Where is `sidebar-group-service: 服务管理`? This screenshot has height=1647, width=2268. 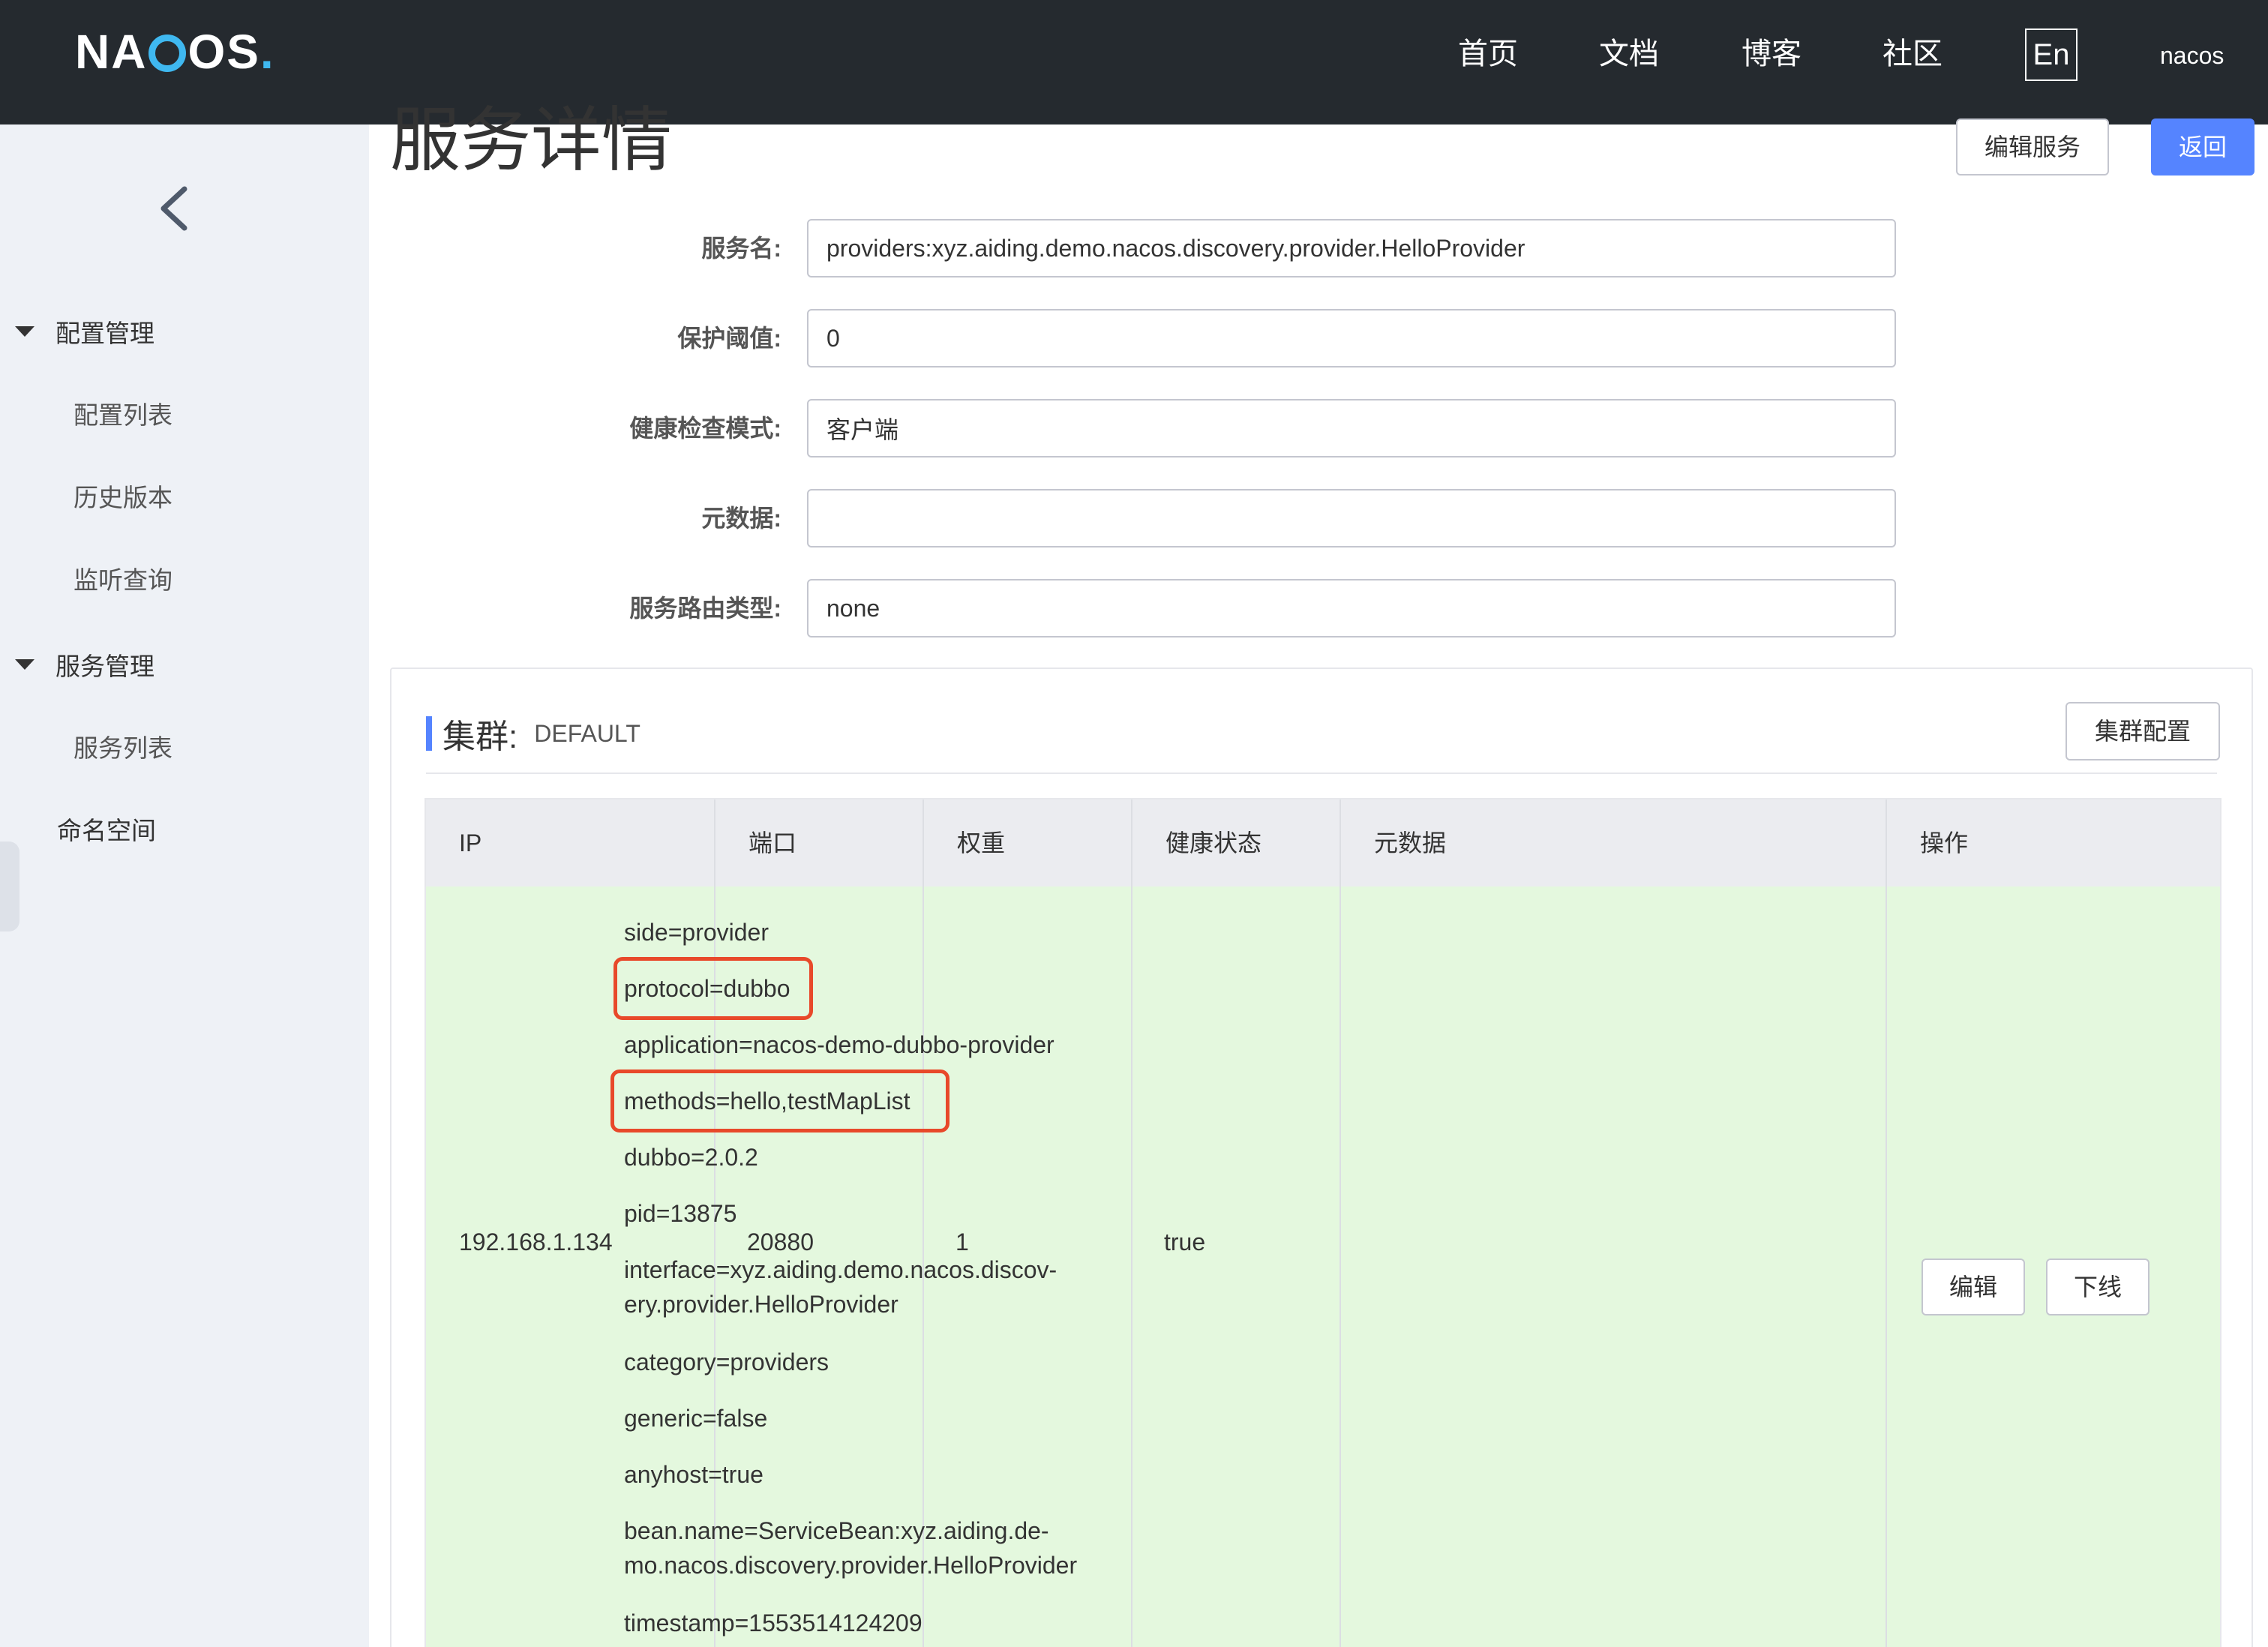 sidebar-group-service: 服务管理 is located at coordinates (84, 665).